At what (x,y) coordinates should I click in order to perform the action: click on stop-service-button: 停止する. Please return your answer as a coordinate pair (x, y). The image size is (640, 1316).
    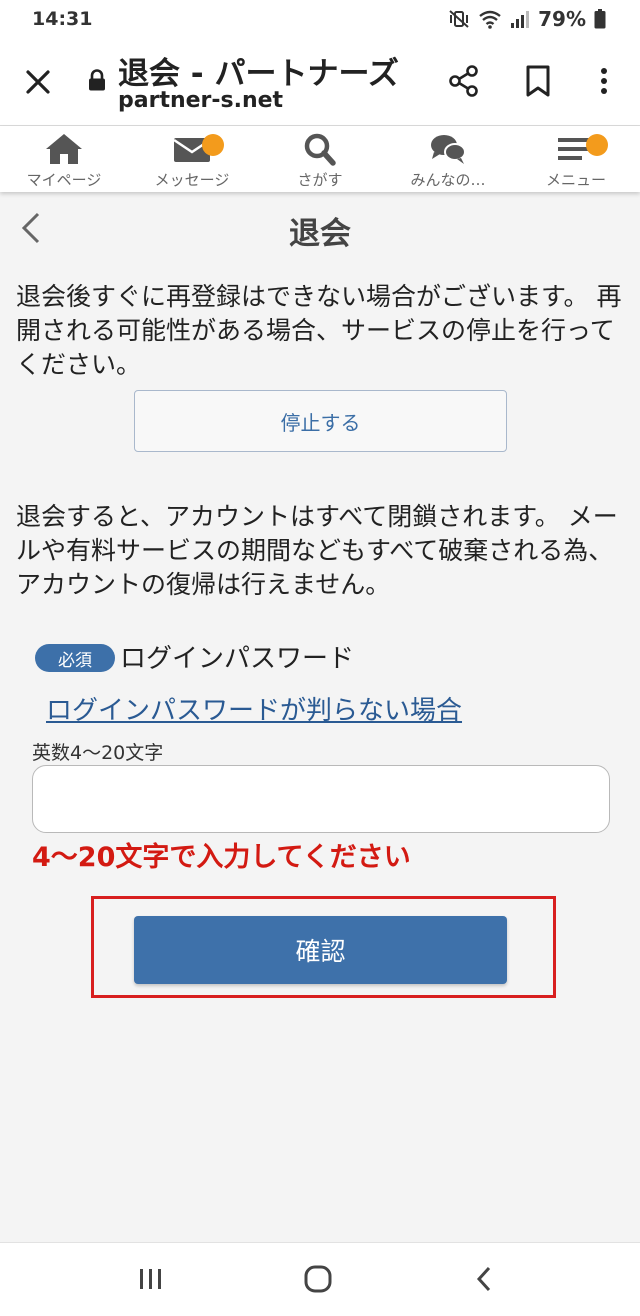
    Looking at the image, I should click on (320, 421).